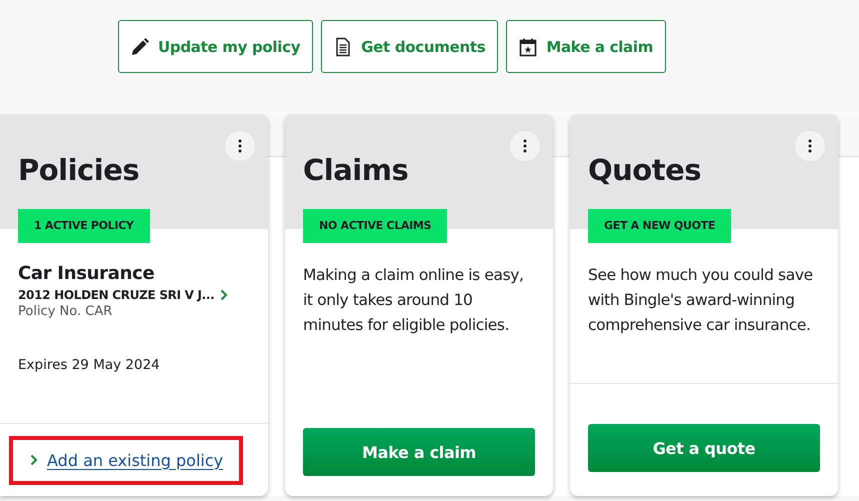 The height and width of the screenshot is (501, 859). What do you see at coordinates (660, 226) in the screenshot?
I see `status-badge: GET A NEW QUOTE` at bounding box center [660, 226].